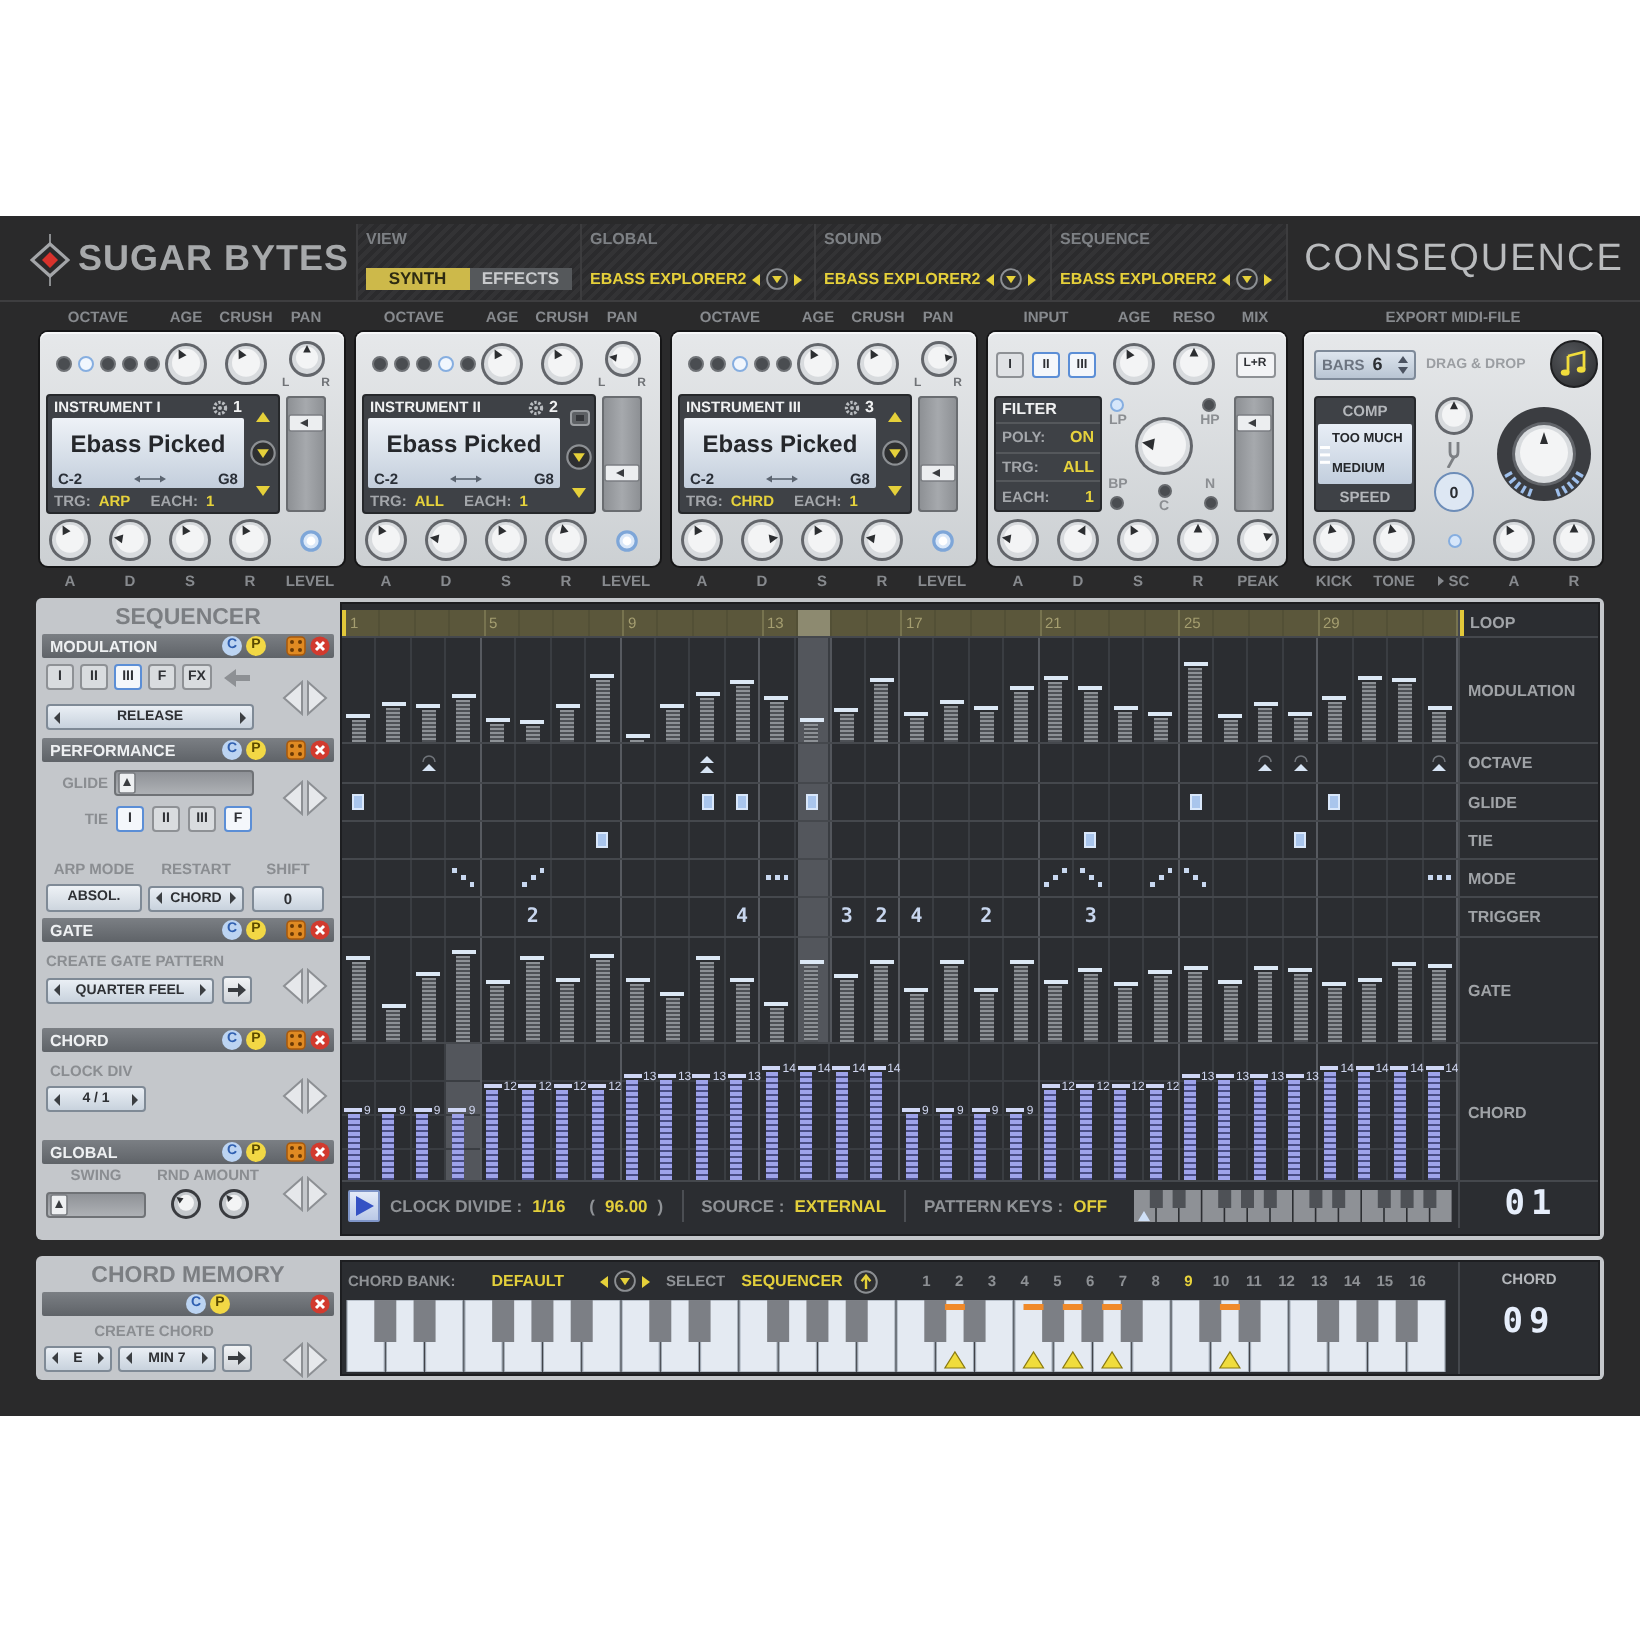 The height and width of the screenshot is (1640, 1640). Describe the element at coordinates (990, 279) in the screenshot. I see `caret-left-icon` at that location.